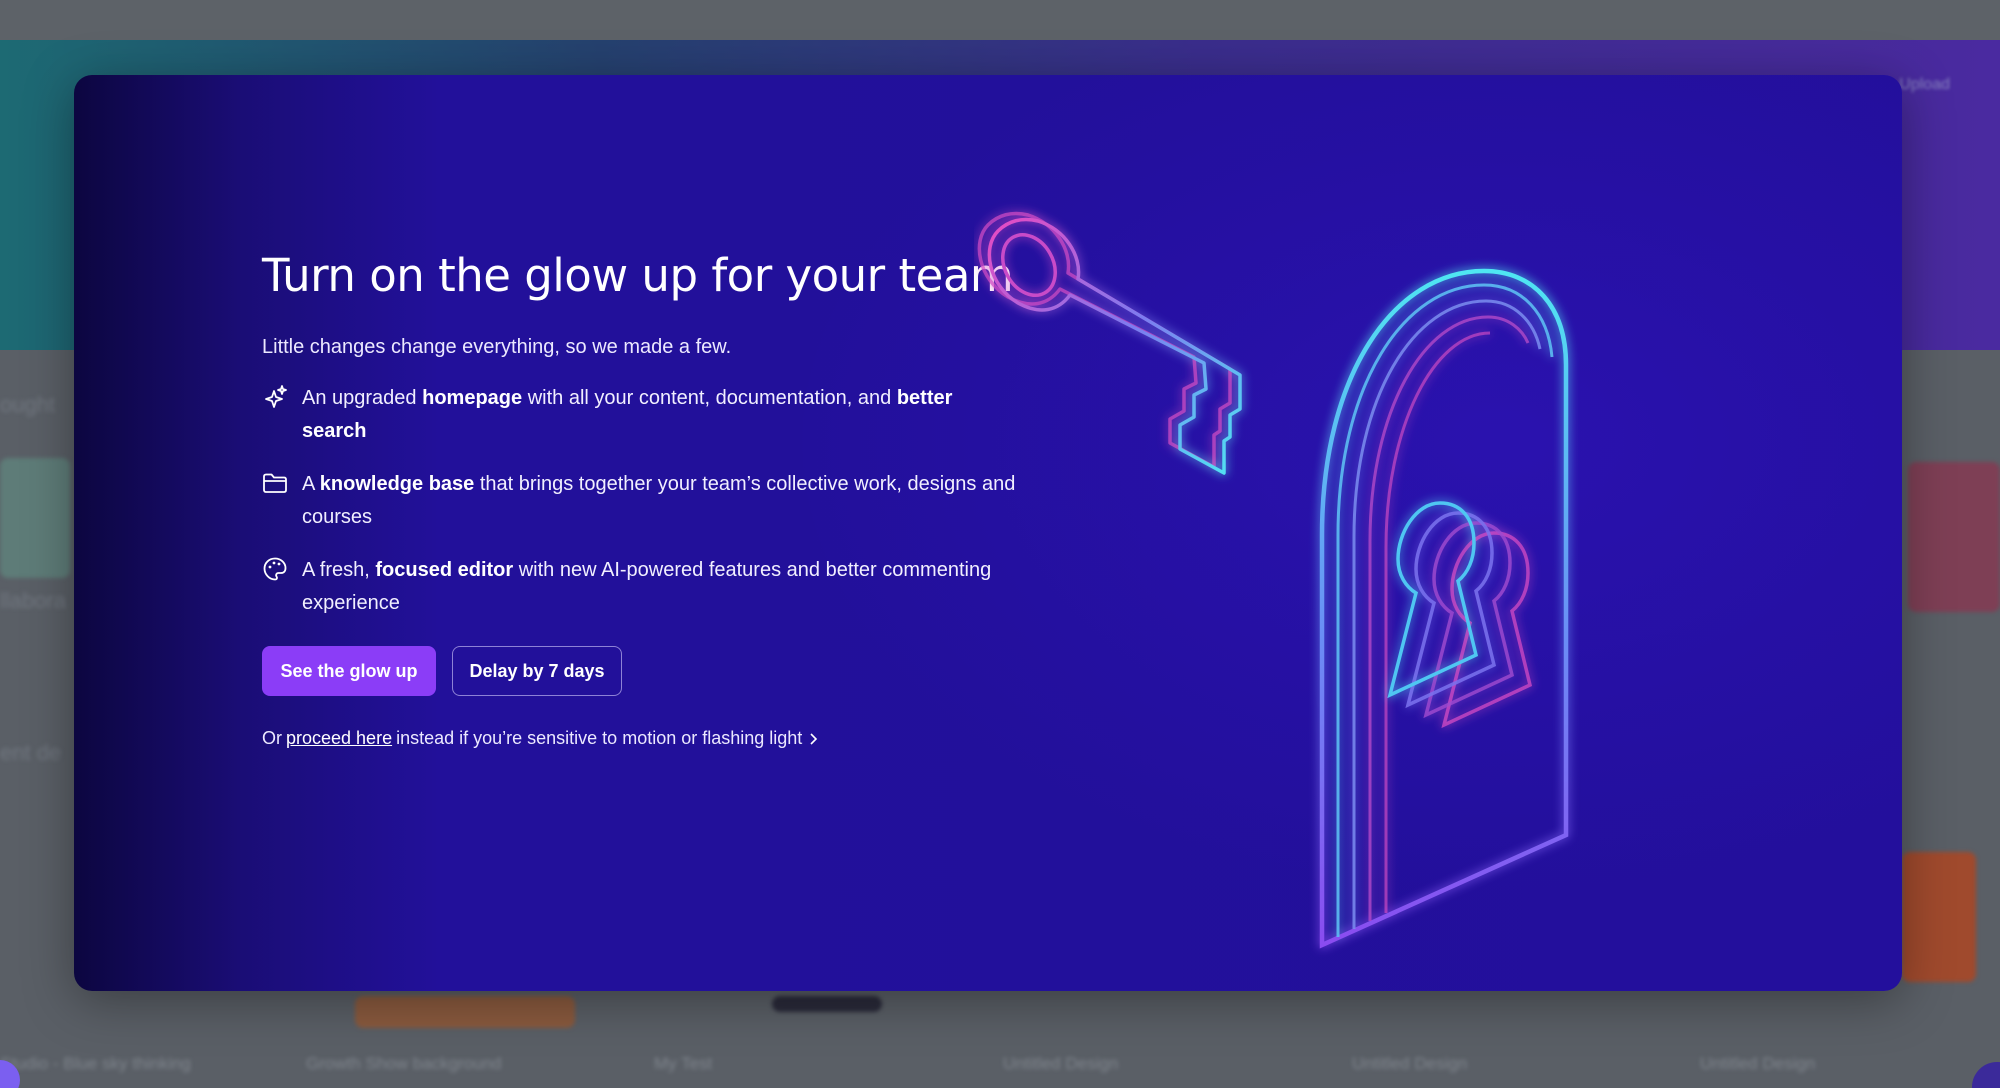 The width and height of the screenshot is (2000, 1088). What do you see at coordinates (349, 671) in the screenshot?
I see `see-the-glow-up-button: See the glow up` at bounding box center [349, 671].